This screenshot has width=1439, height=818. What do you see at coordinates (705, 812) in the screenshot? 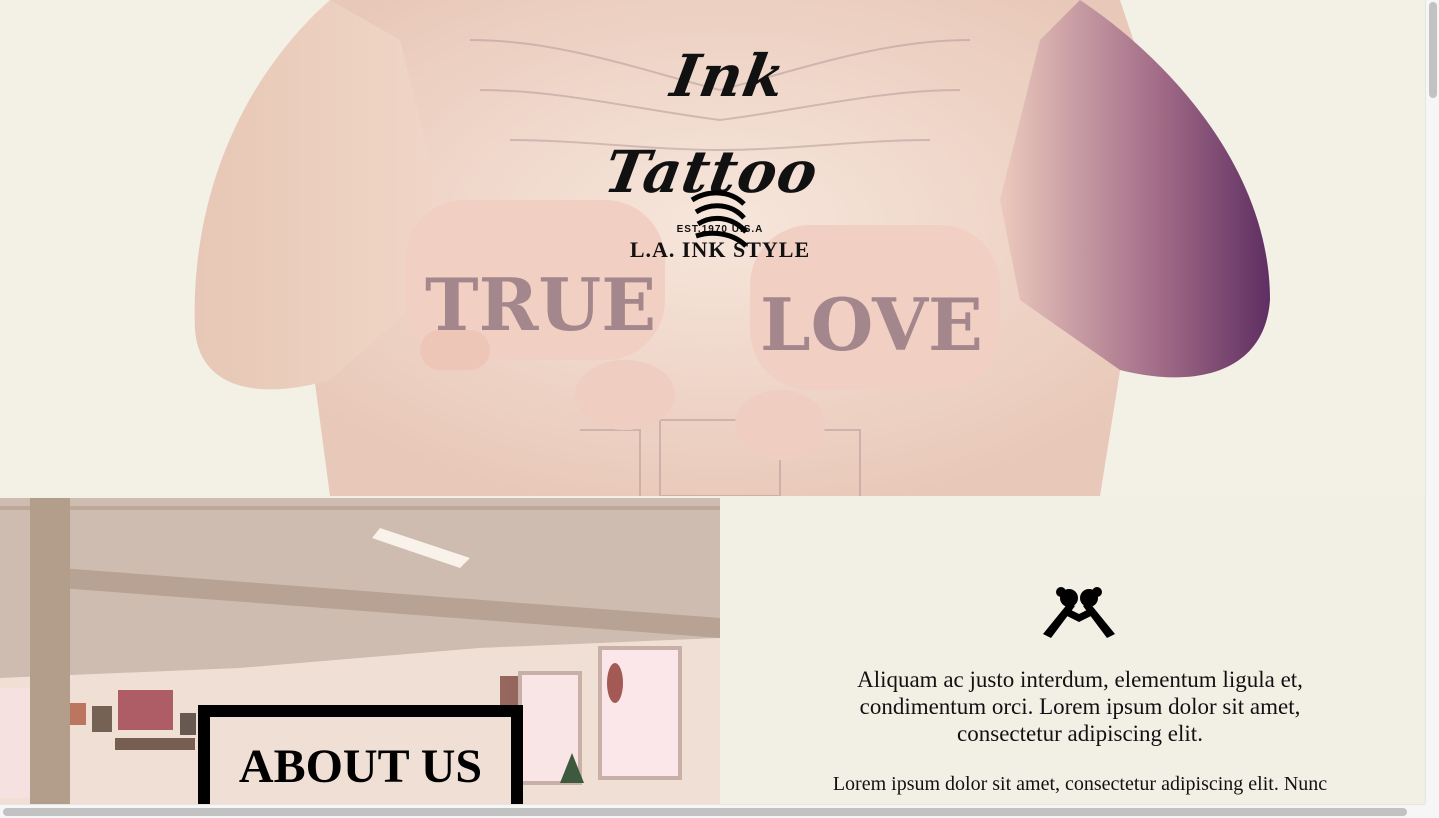
I see `horizontal-scroll-thumb` at bounding box center [705, 812].